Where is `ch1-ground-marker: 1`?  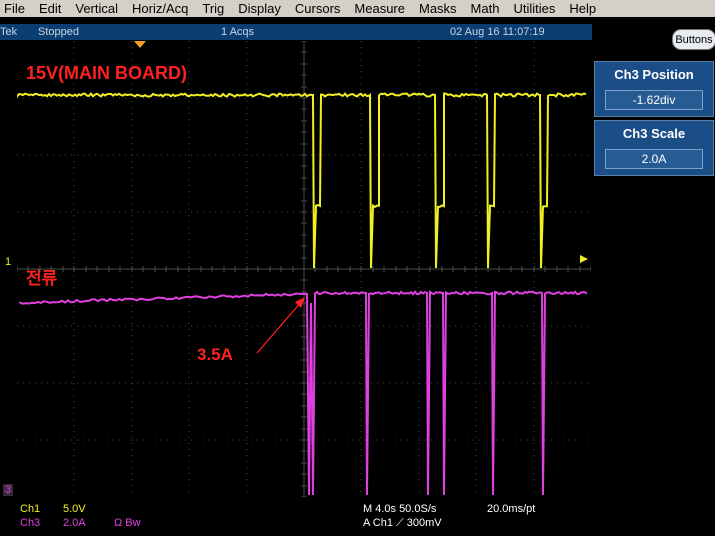 ch1-ground-marker: 1 is located at coordinates (8, 262).